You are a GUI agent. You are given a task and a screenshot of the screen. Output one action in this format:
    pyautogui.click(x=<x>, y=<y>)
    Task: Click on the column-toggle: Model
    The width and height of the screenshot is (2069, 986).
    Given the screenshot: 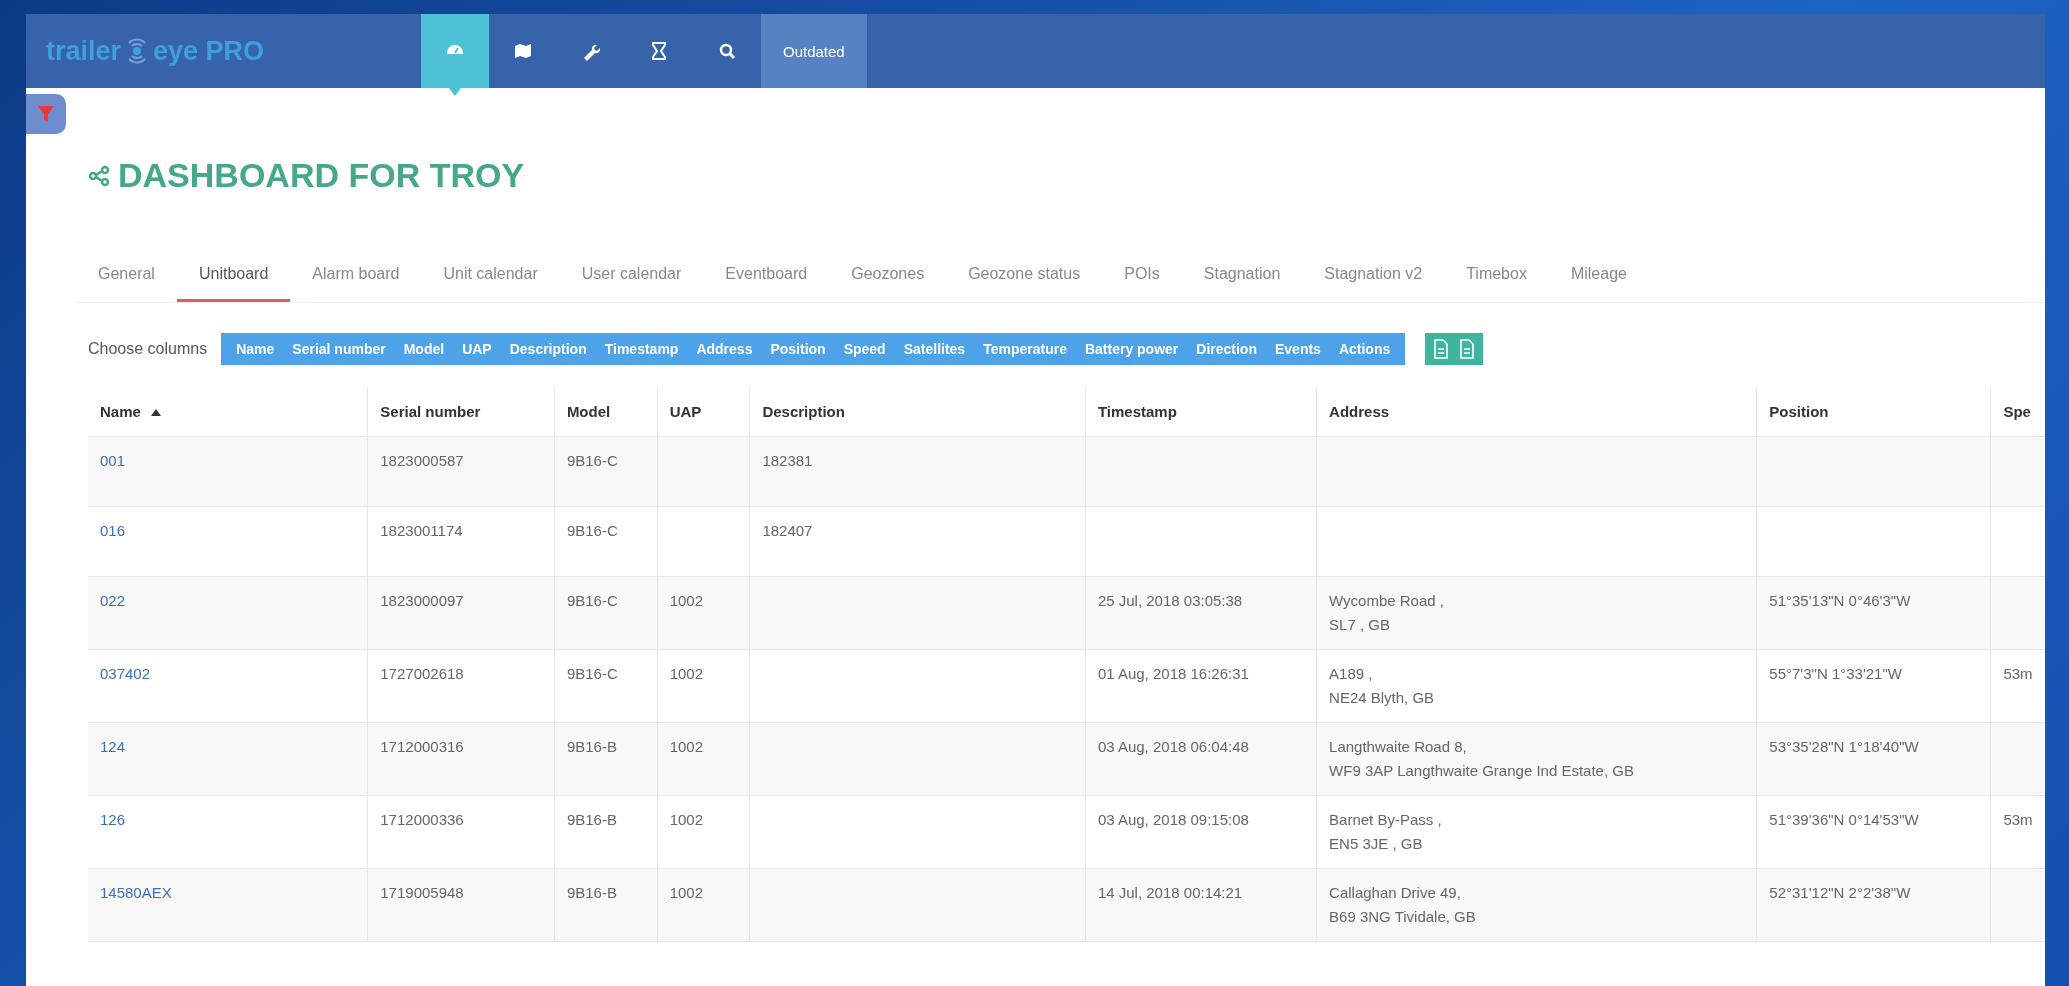 What is the action you would take?
    pyautogui.click(x=424, y=349)
    